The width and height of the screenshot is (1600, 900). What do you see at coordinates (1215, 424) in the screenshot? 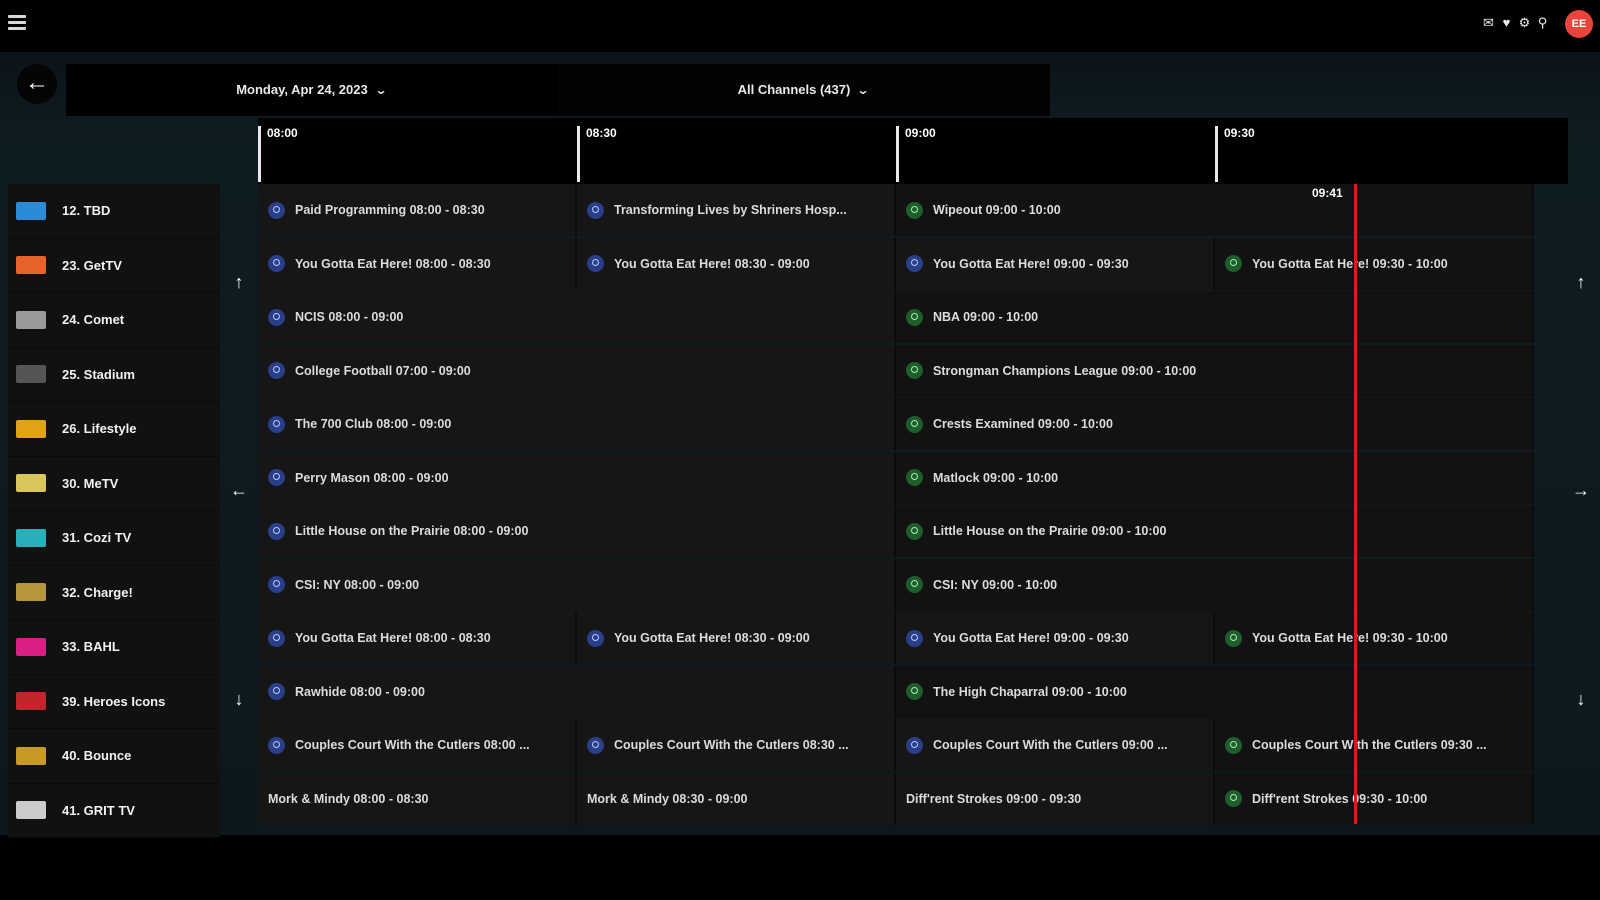
I see `program-cell: Crests Examined 09:00 - 10:00` at bounding box center [1215, 424].